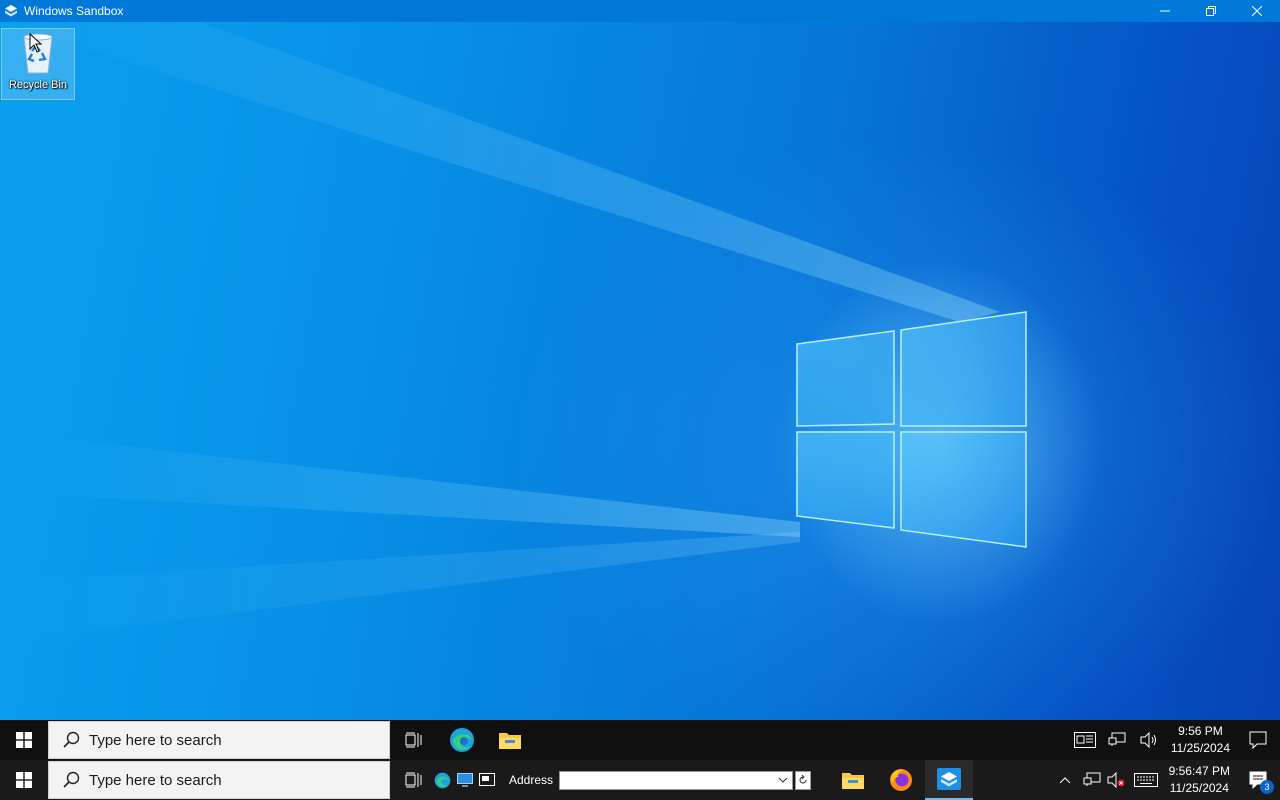  Describe the element at coordinates (1267, 787) in the screenshot. I see `notification-count-badge: 3` at that location.